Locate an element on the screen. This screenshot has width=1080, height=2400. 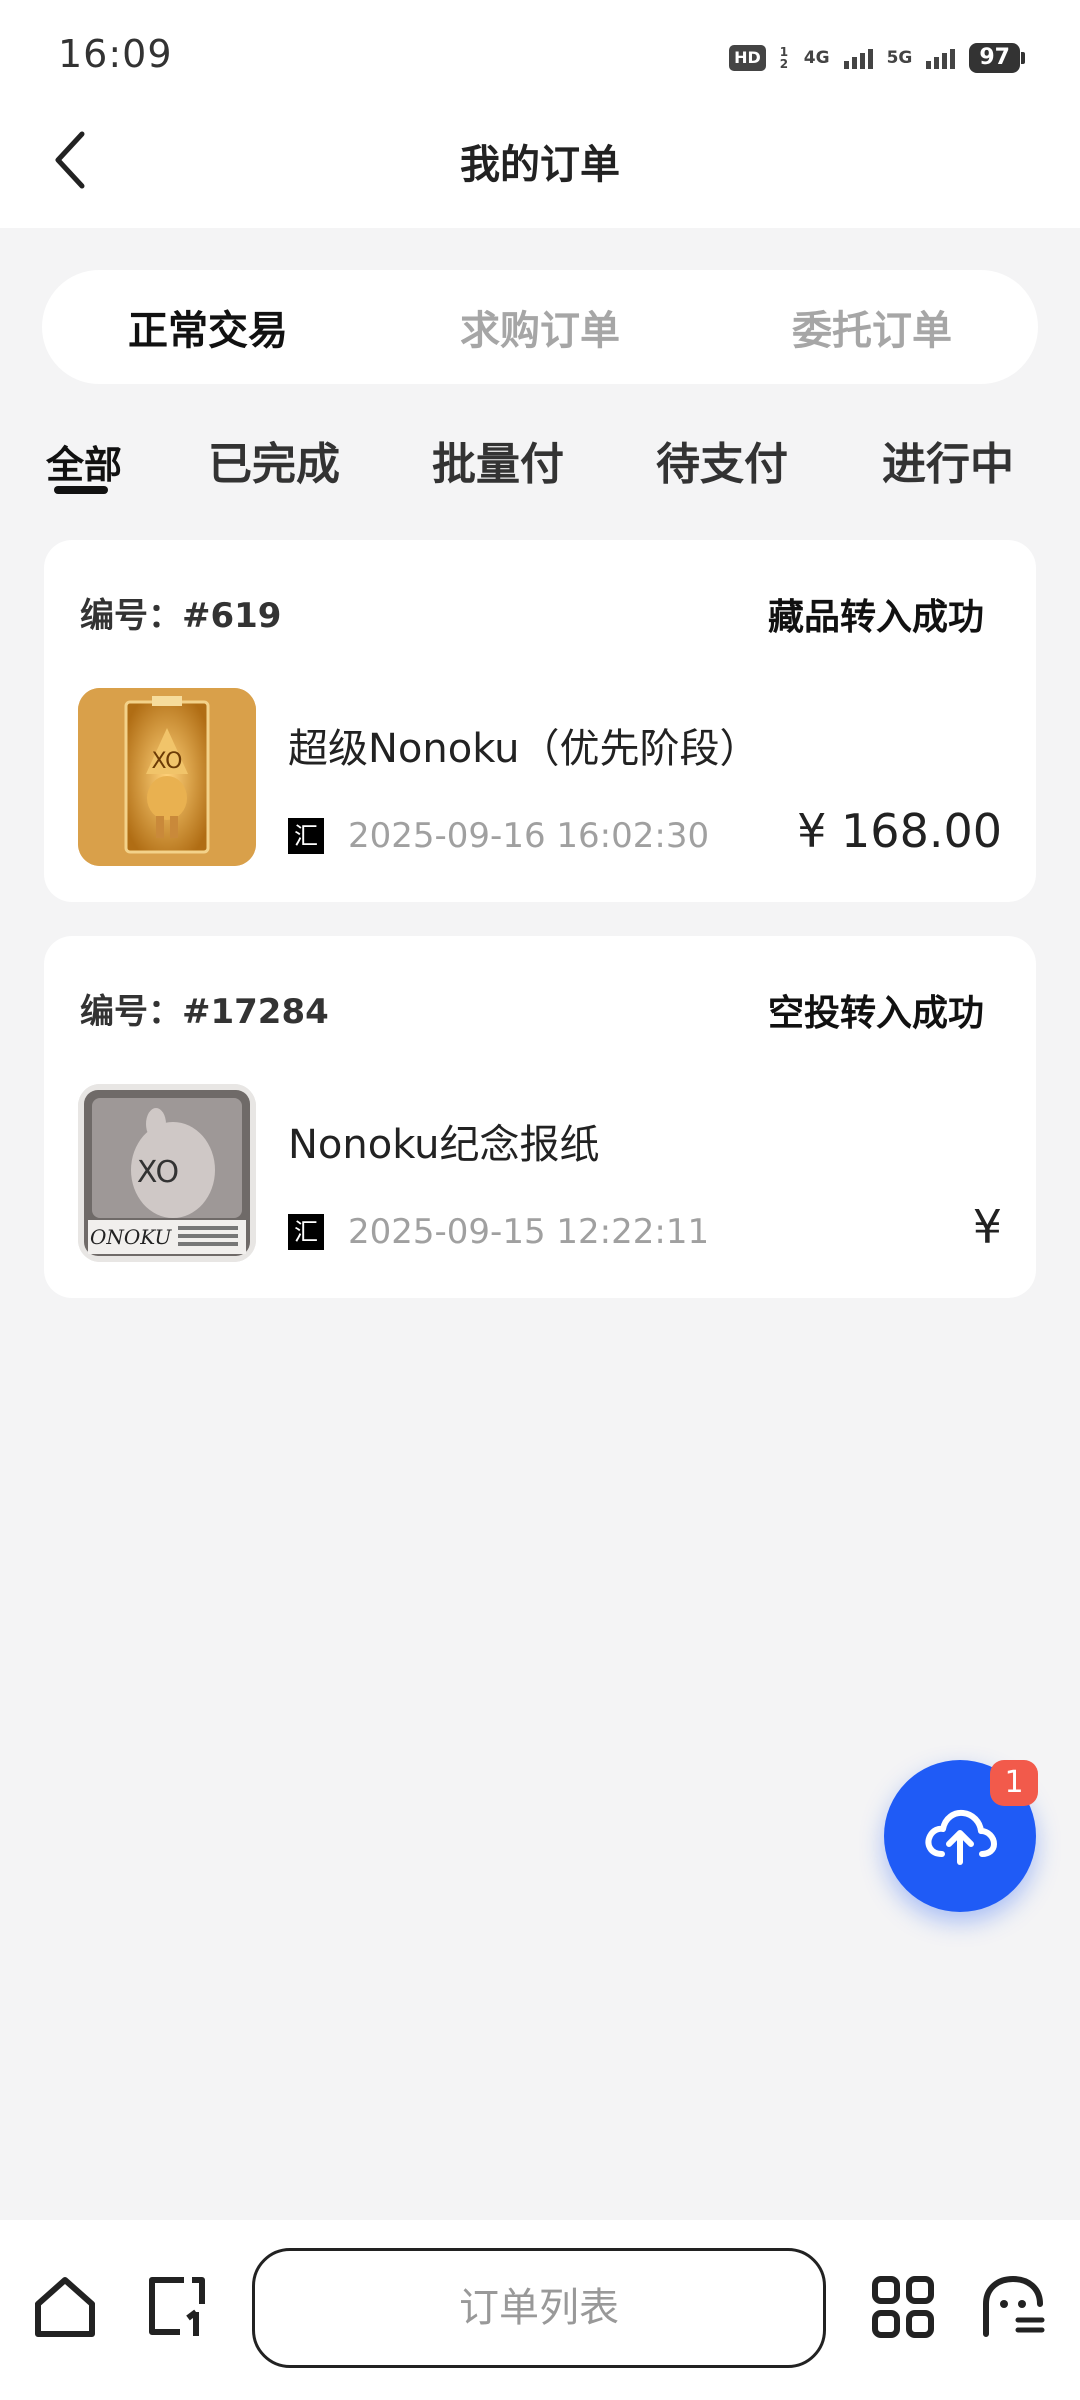
status-filter-tabs: 全部 已完成 批量付 待支付 进行中 is located at coordinates (540, 460).